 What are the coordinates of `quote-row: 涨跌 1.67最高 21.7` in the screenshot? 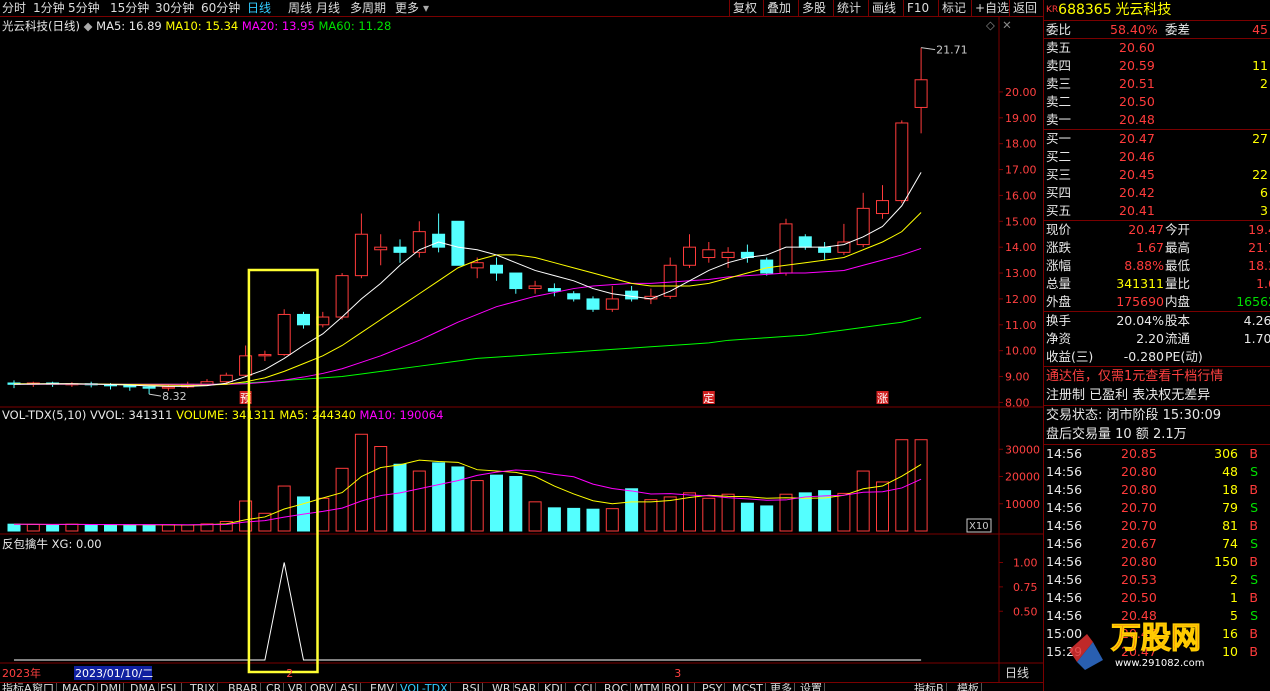 It's located at (1157, 248).